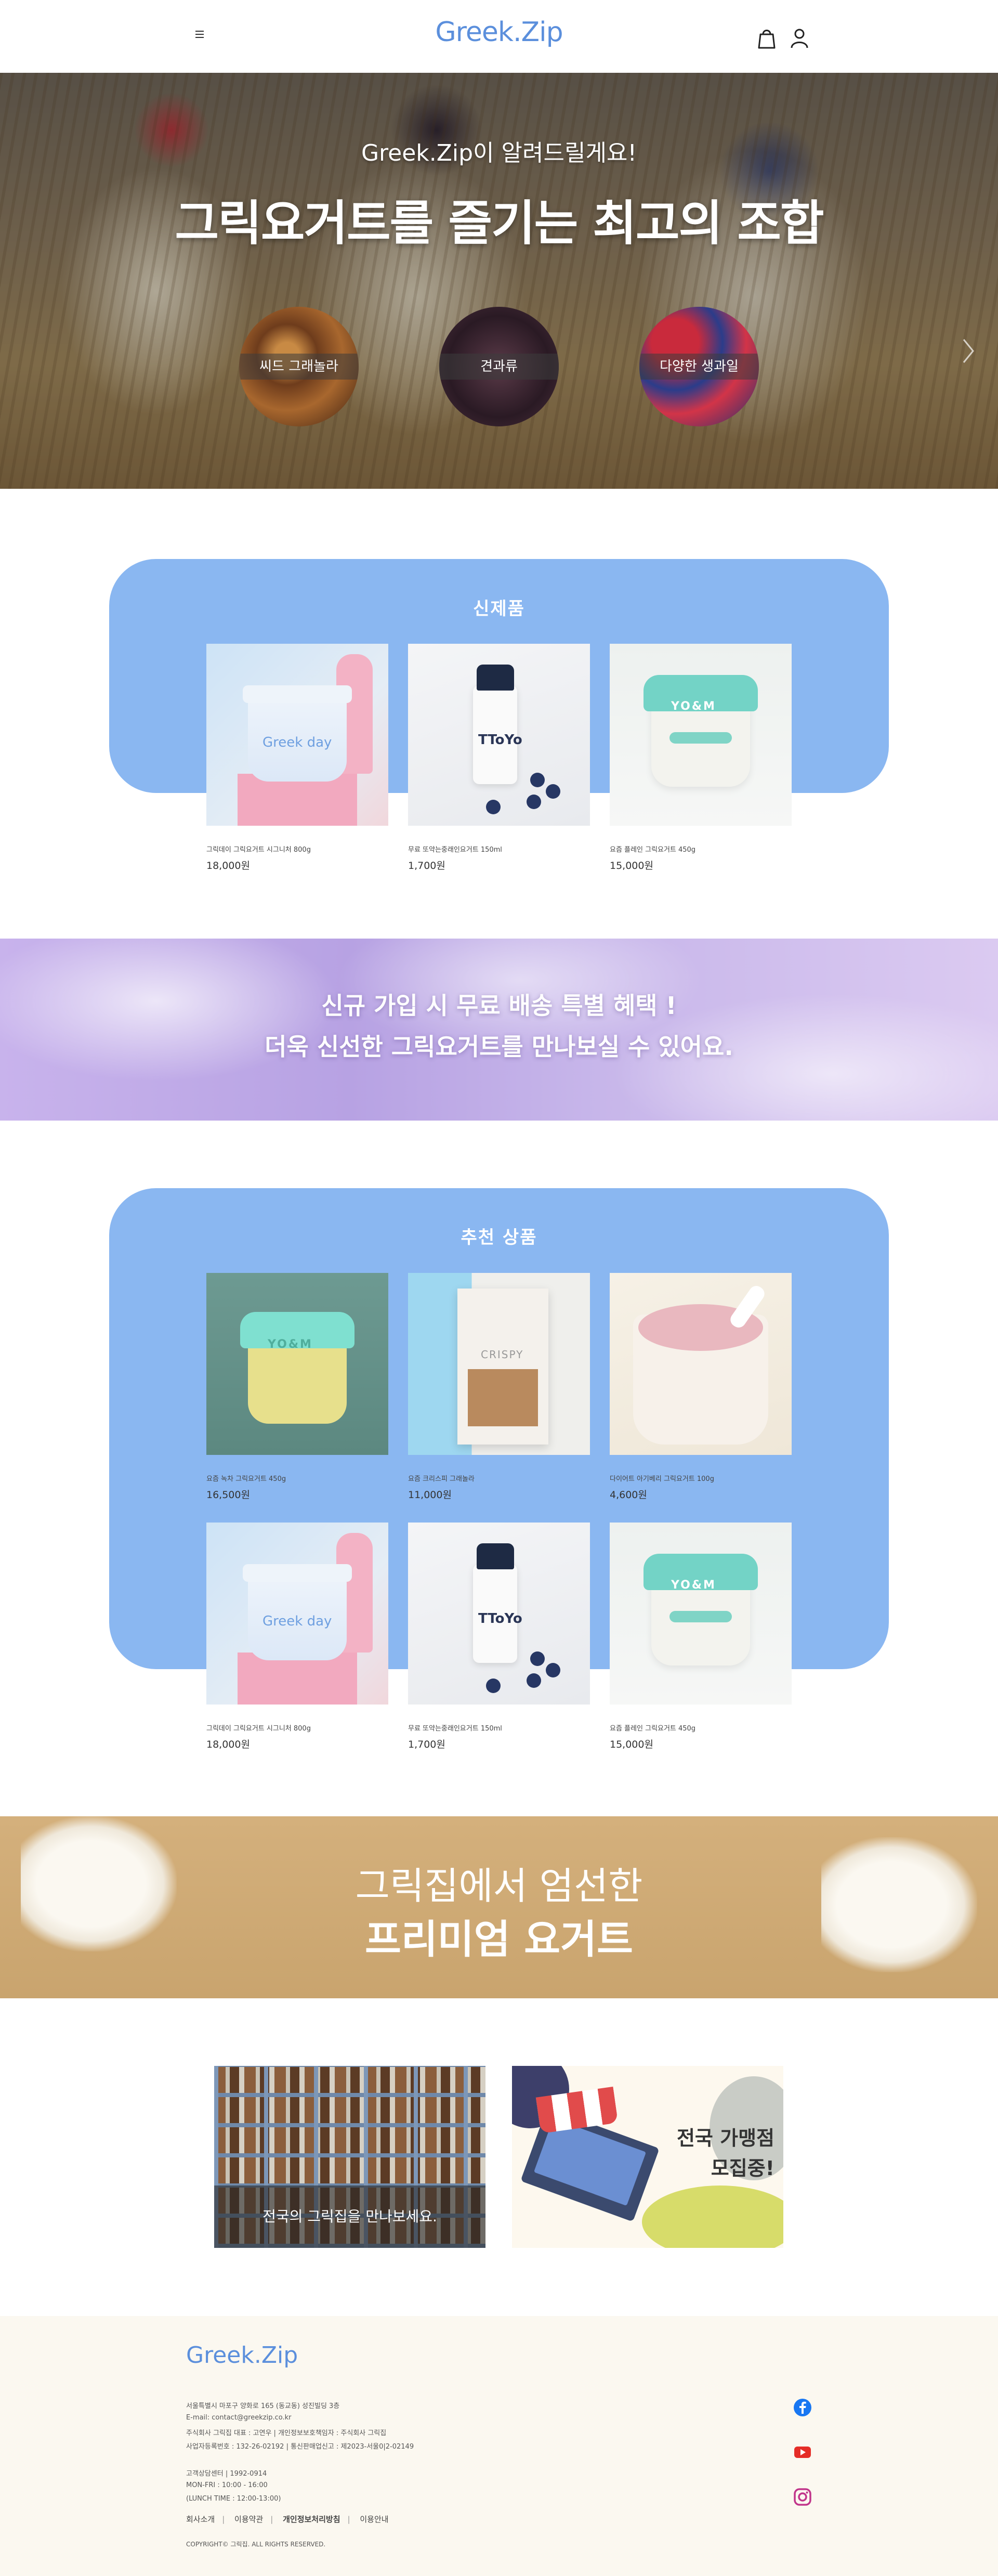  What do you see at coordinates (239, 2418) in the screenshot?
I see `footer-info-line: E-mail: contact@greekzip.co.kr` at bounding box center [239, 2418].